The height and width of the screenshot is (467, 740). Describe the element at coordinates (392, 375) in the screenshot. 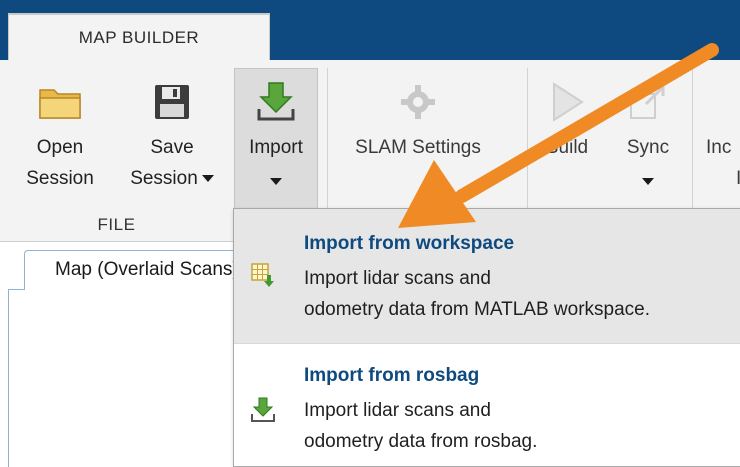

I see `menu-item-title: Import from rosbag` at that location.